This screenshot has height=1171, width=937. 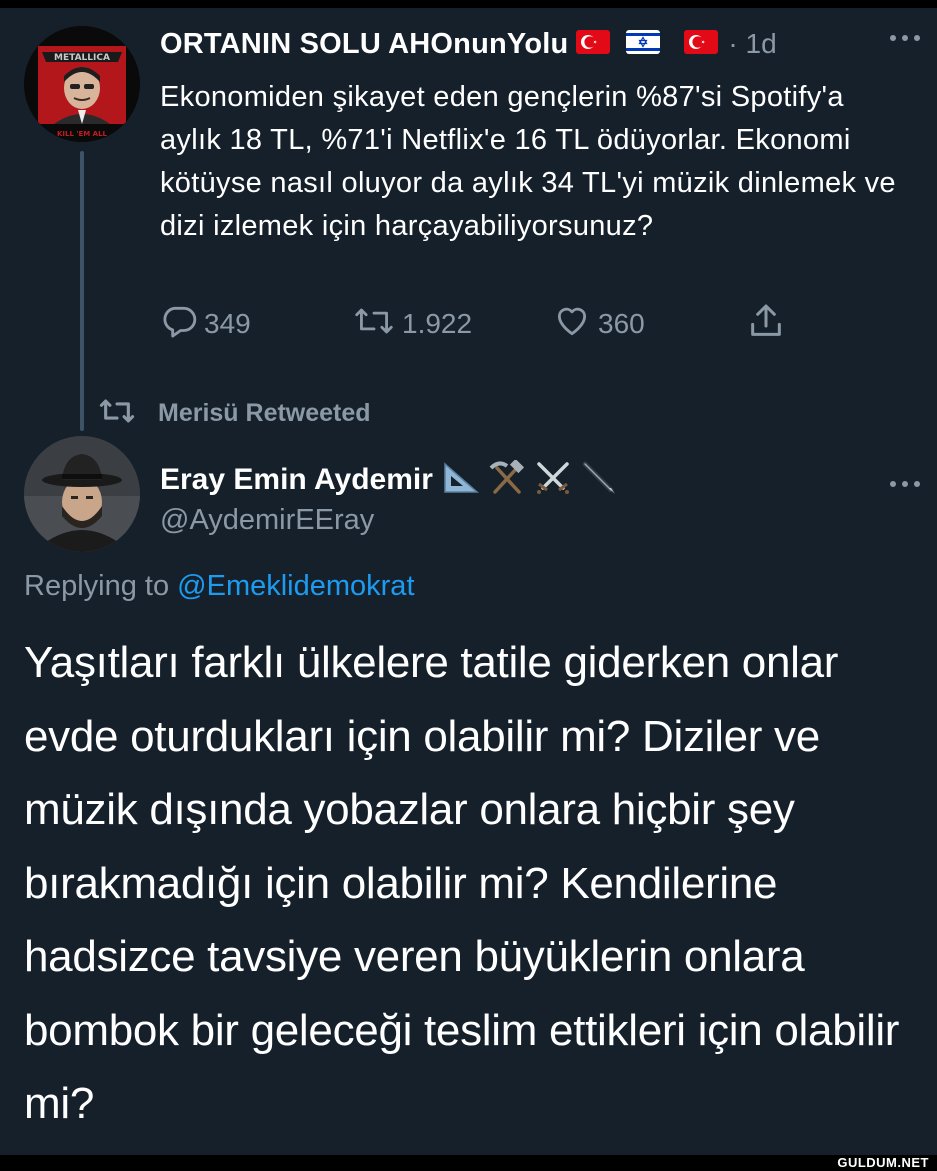 What do you see at coordinates (82, 291) in the screenshot?
I see `thread-connector-line` at bounding box center [82, 291].